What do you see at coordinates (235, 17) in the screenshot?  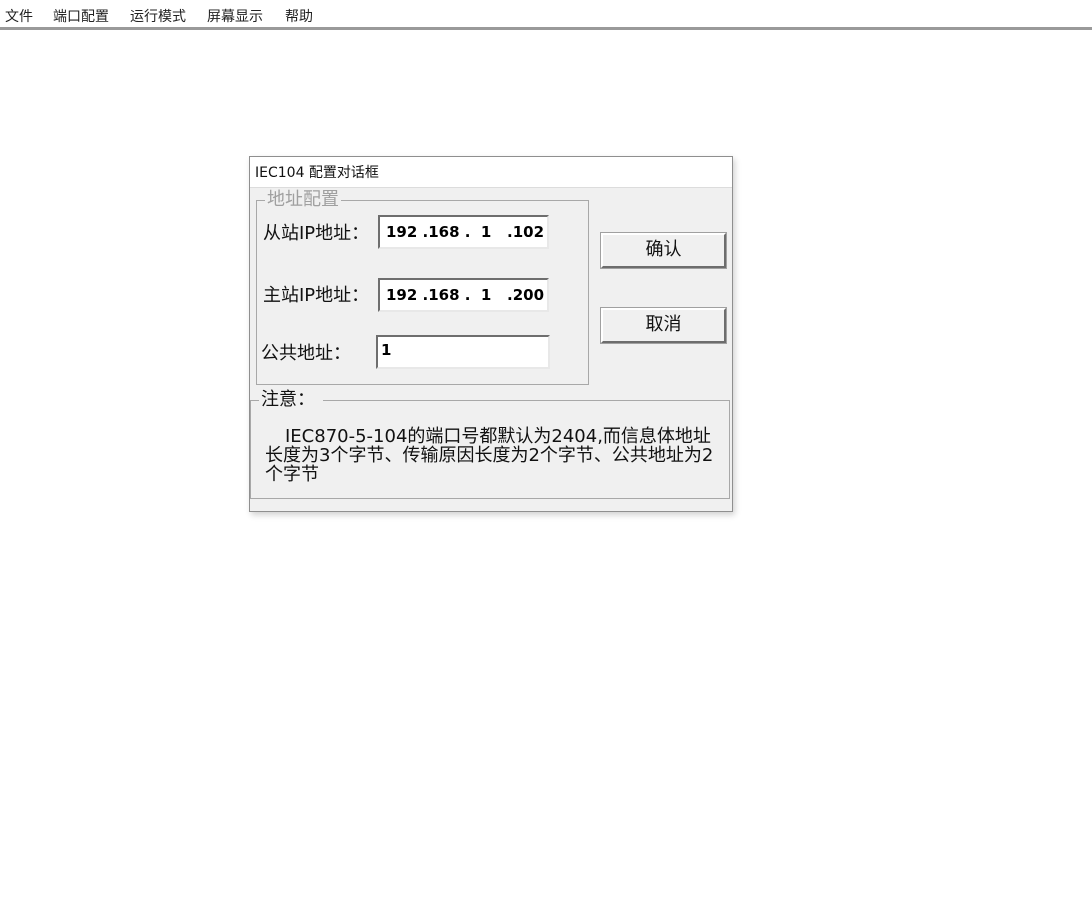 I see `menu-screen-display: 屏幕显示` at bounding box center [235, 17].